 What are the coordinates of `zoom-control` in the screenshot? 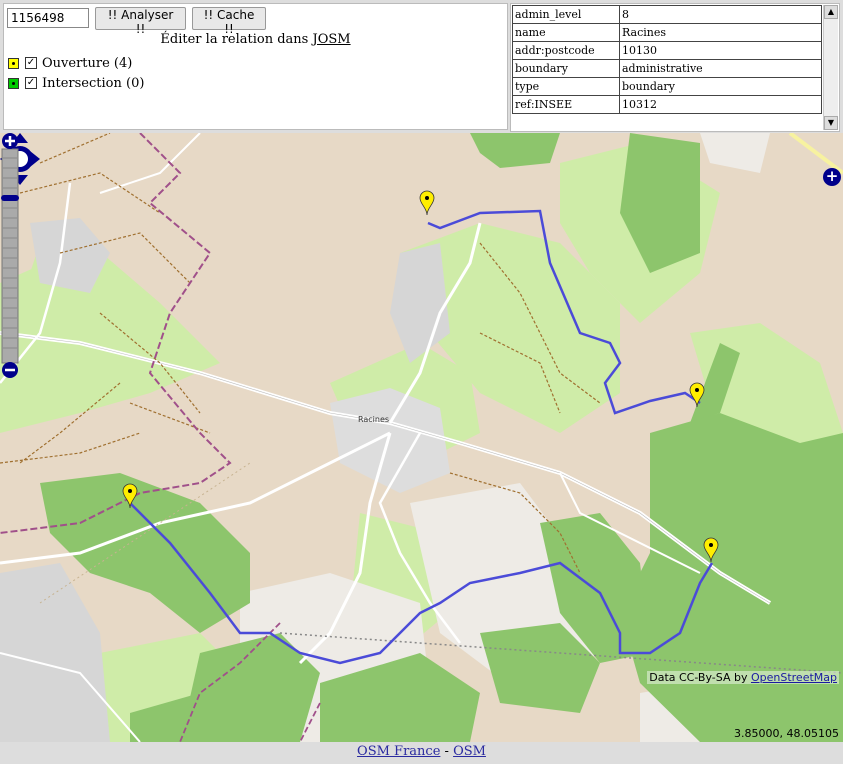 It's located at (10, 255).